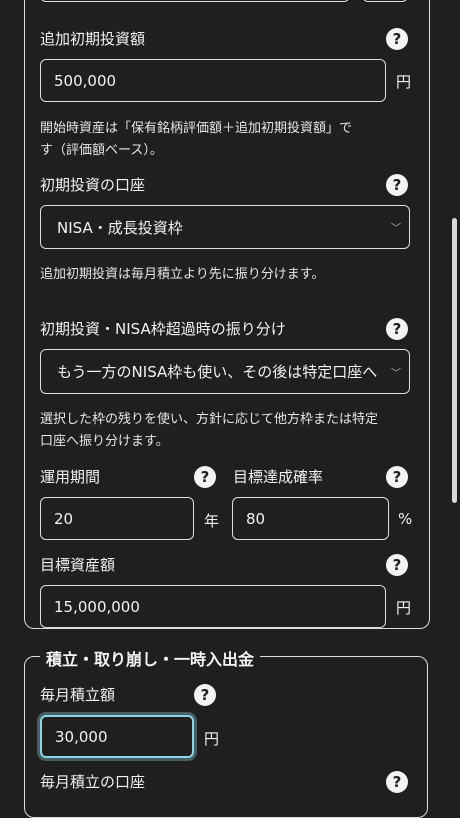 The image size is (460, 818). I want to click on target-label: 目標資産額, so click(78, 565).